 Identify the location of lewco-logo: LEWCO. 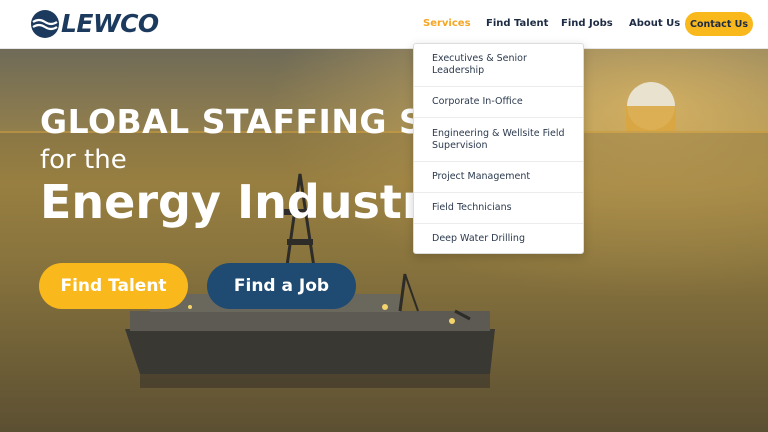
(94, 24).